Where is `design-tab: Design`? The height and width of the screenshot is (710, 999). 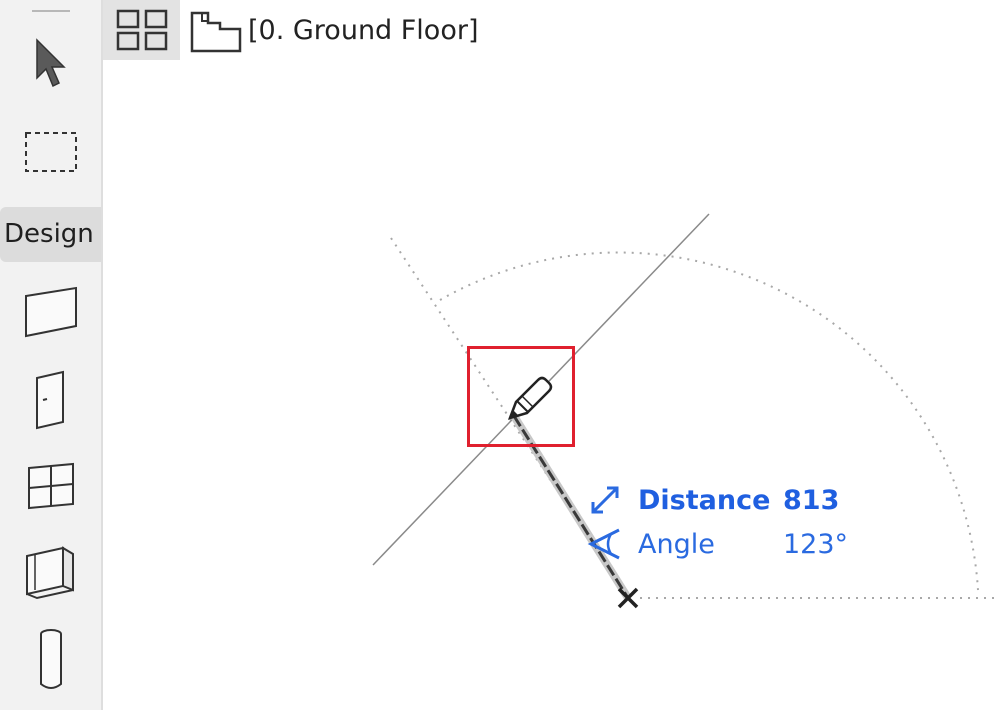 design-tab: Design is located at coordinates (50, 234).